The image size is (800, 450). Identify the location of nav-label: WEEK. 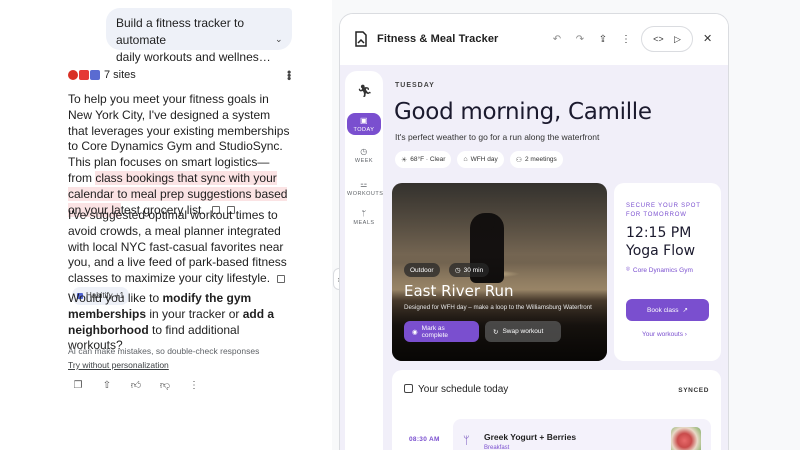
(364, 161).